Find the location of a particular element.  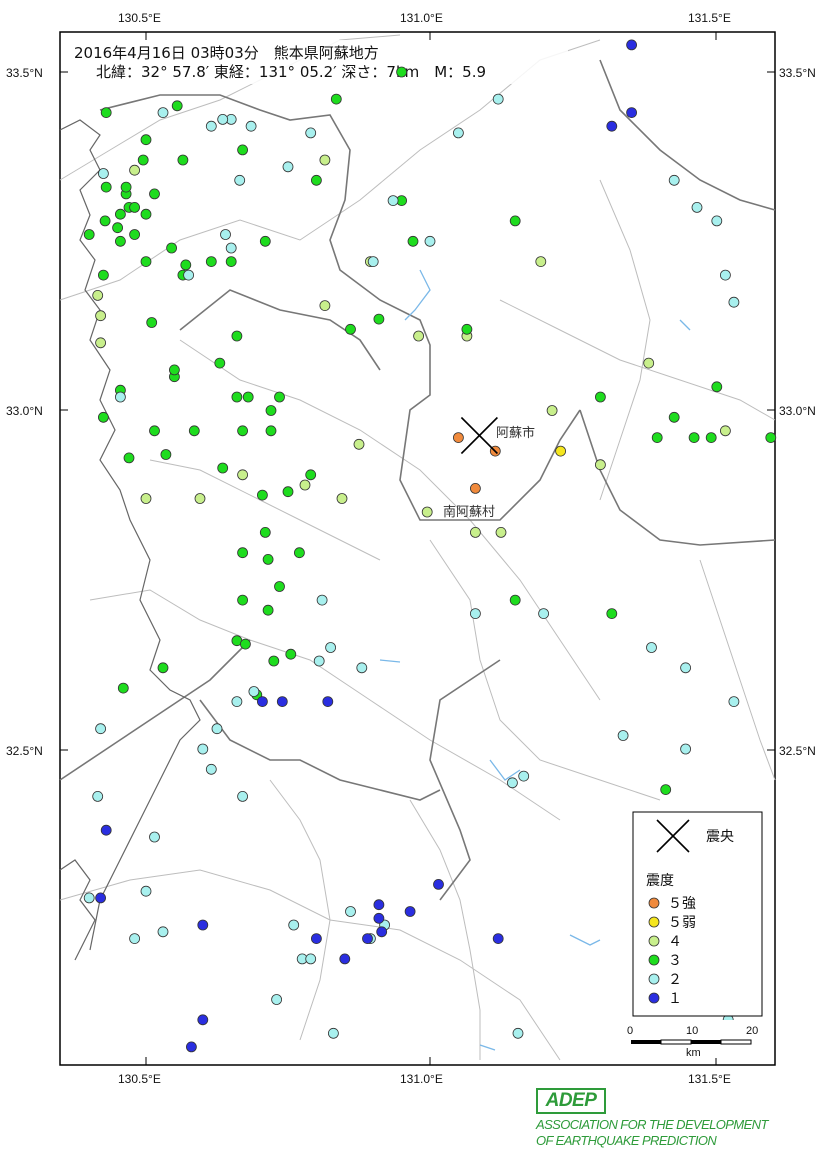

legend-level-label: ２ is located at coordinates (675, 980).